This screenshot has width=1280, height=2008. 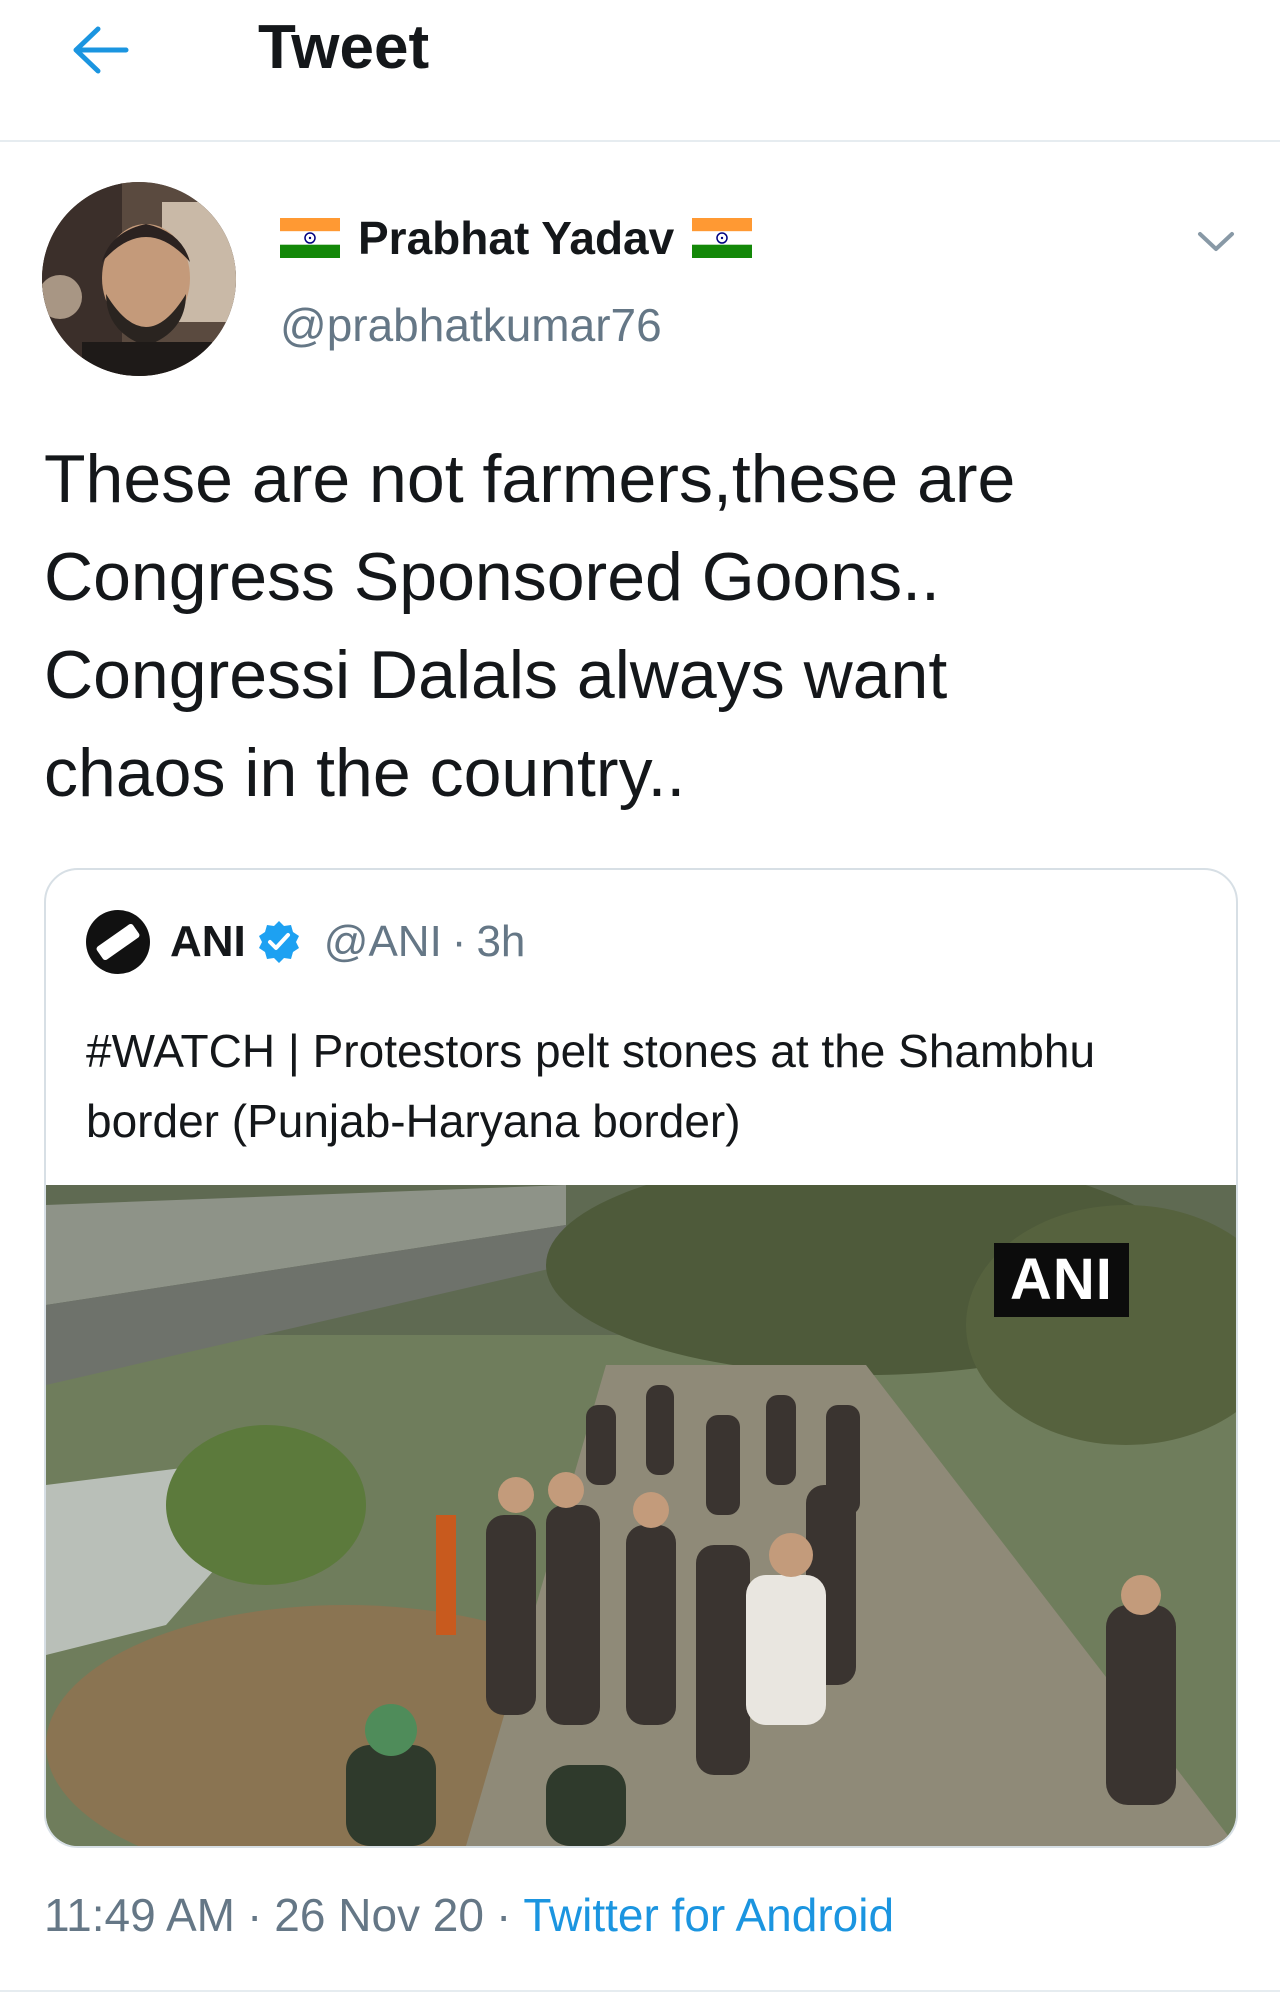 What do you see at coordinates (382, 941) in the screenshot?
I see `quoted-handle: @ANI` at bounding box center [382, 941].